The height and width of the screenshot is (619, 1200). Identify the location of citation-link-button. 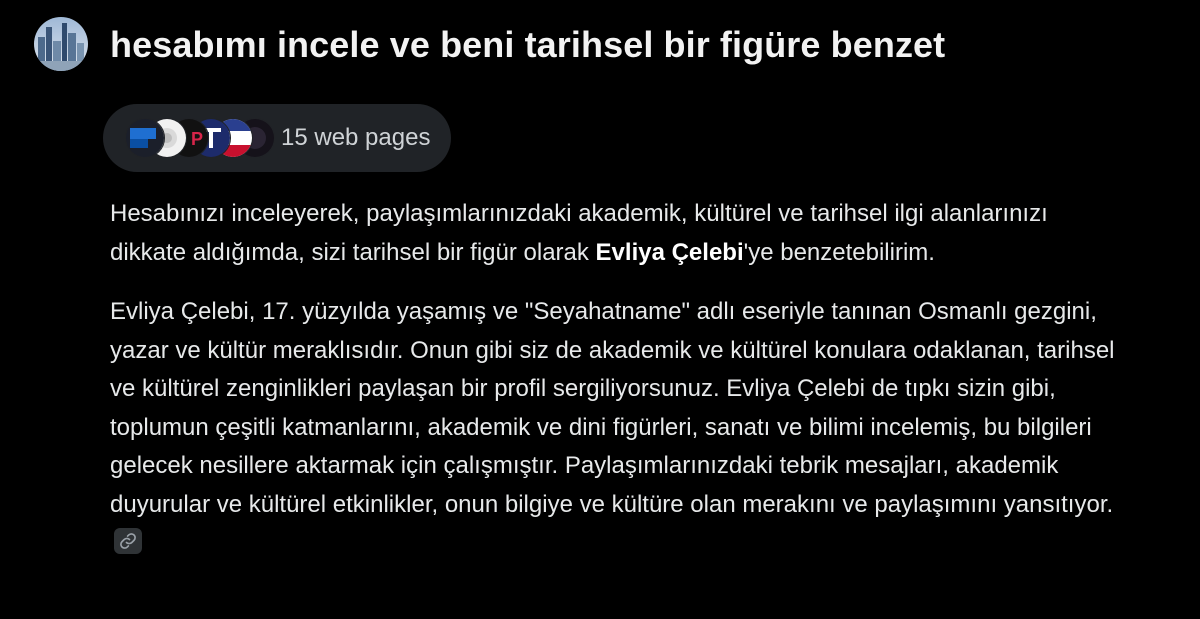
(128, 541).